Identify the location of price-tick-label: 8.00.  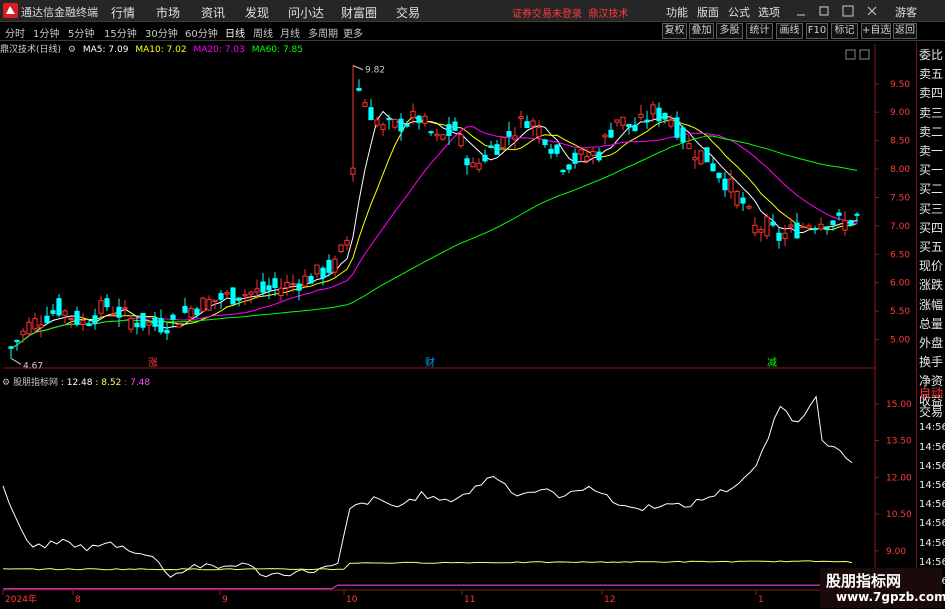
(900, 170).